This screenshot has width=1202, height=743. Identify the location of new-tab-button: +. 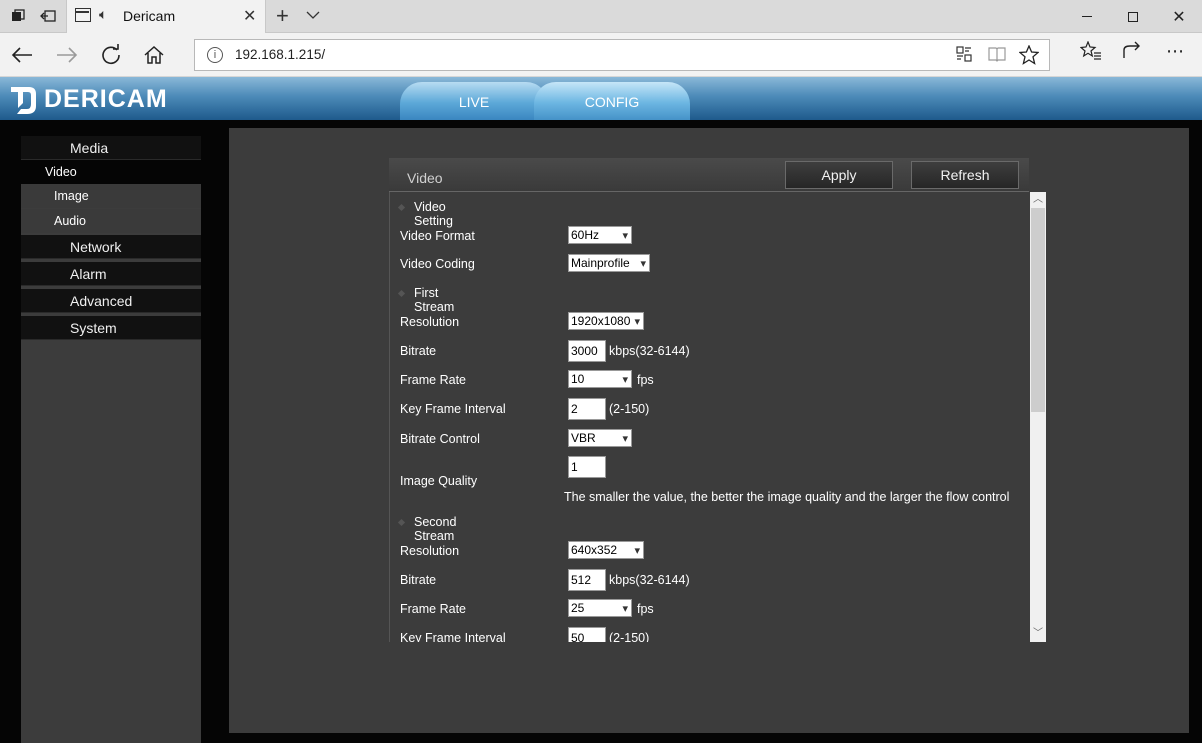
(282, 16).